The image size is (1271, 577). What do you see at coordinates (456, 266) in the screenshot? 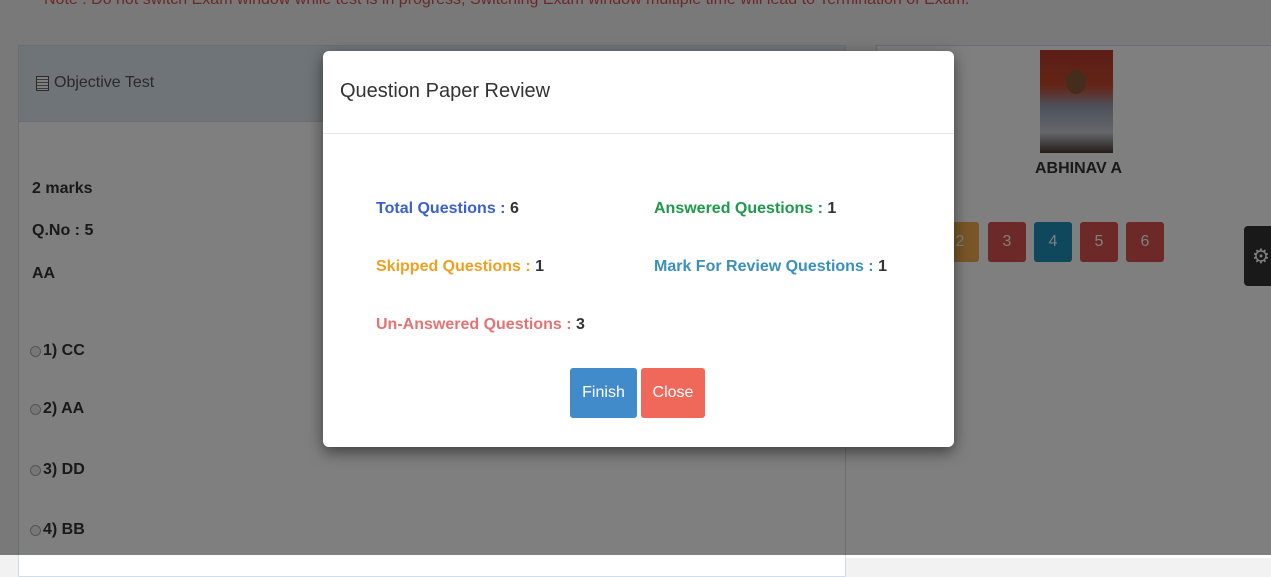
I see `stat-label: Skipped Questions :` at bounding box center [456, 266].